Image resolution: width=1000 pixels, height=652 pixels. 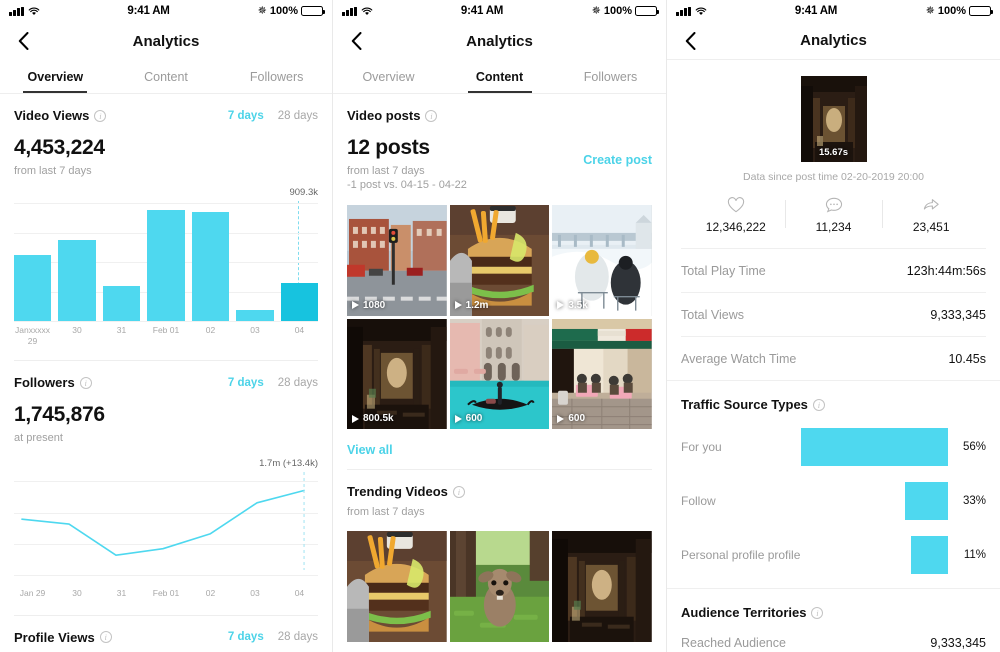 What do you see at coordinates (349, 11) in the screenshot?
I see `cellular-signal-icon` at bounding box center [349, 11].